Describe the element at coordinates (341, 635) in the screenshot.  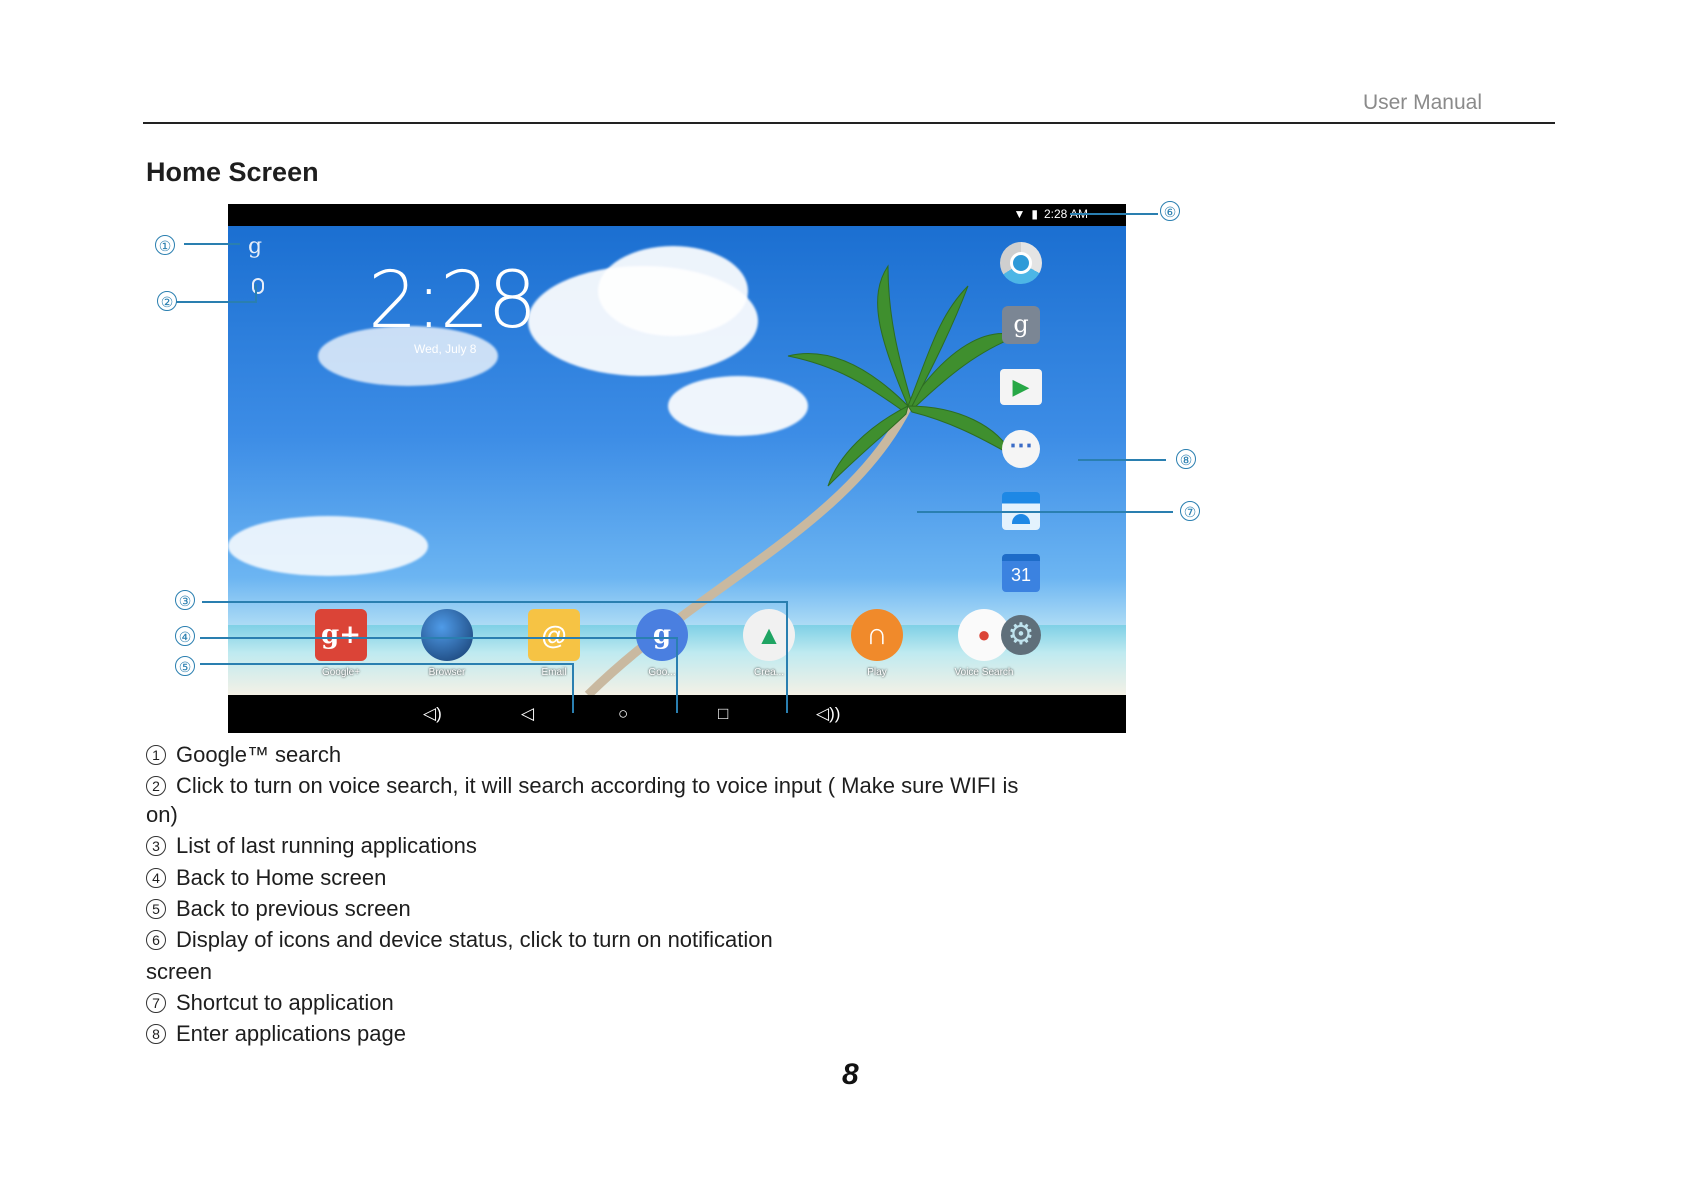
I see `google-plus-icon: g+` at that location.